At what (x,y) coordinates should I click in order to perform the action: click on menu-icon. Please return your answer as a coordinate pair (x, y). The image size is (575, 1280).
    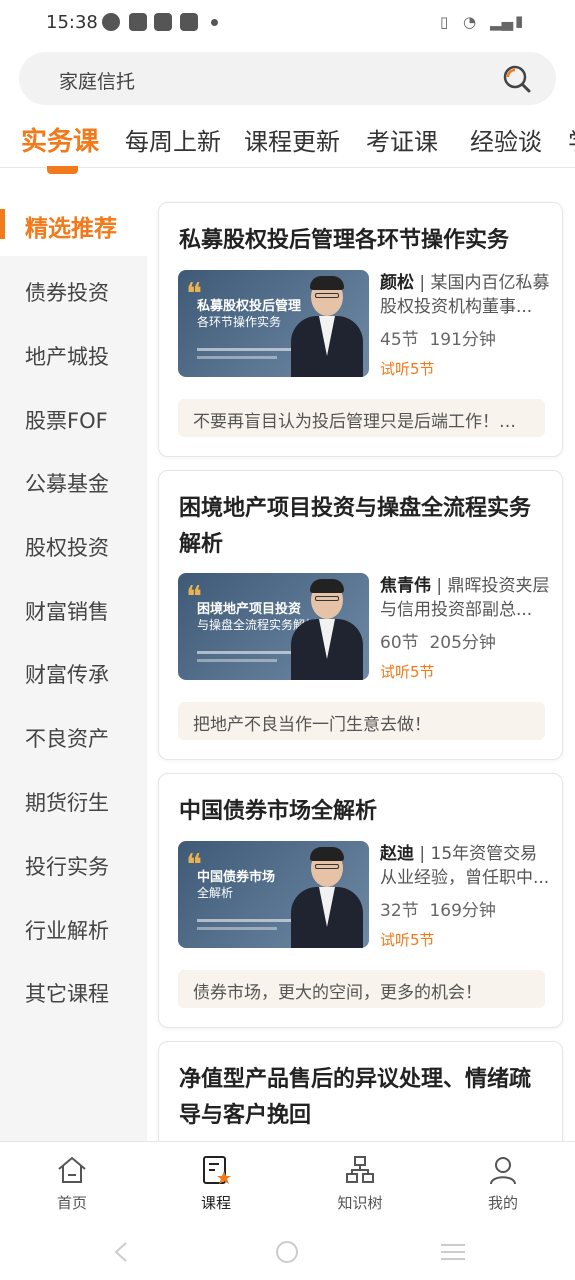
    Looking at the image, I should click on (453, 1252).